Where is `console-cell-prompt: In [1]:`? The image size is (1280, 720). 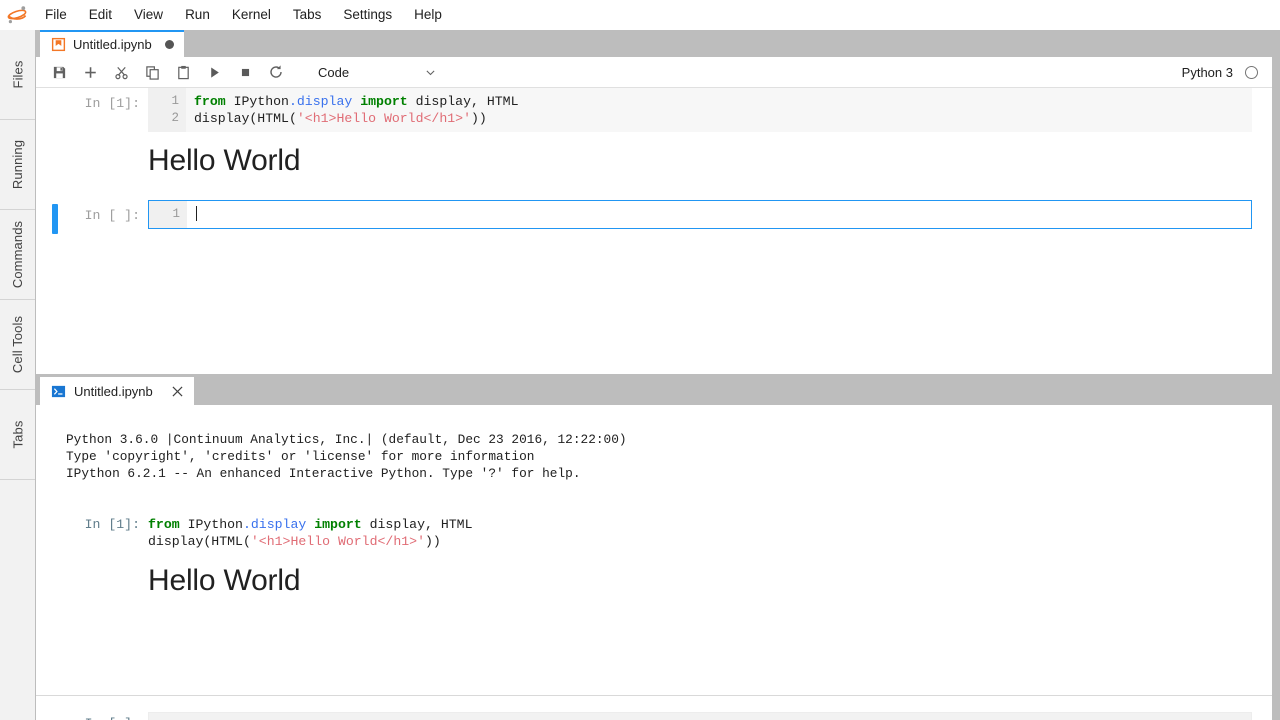
console-cell-prompt: In [1]: is located at coordinates (112, 524).